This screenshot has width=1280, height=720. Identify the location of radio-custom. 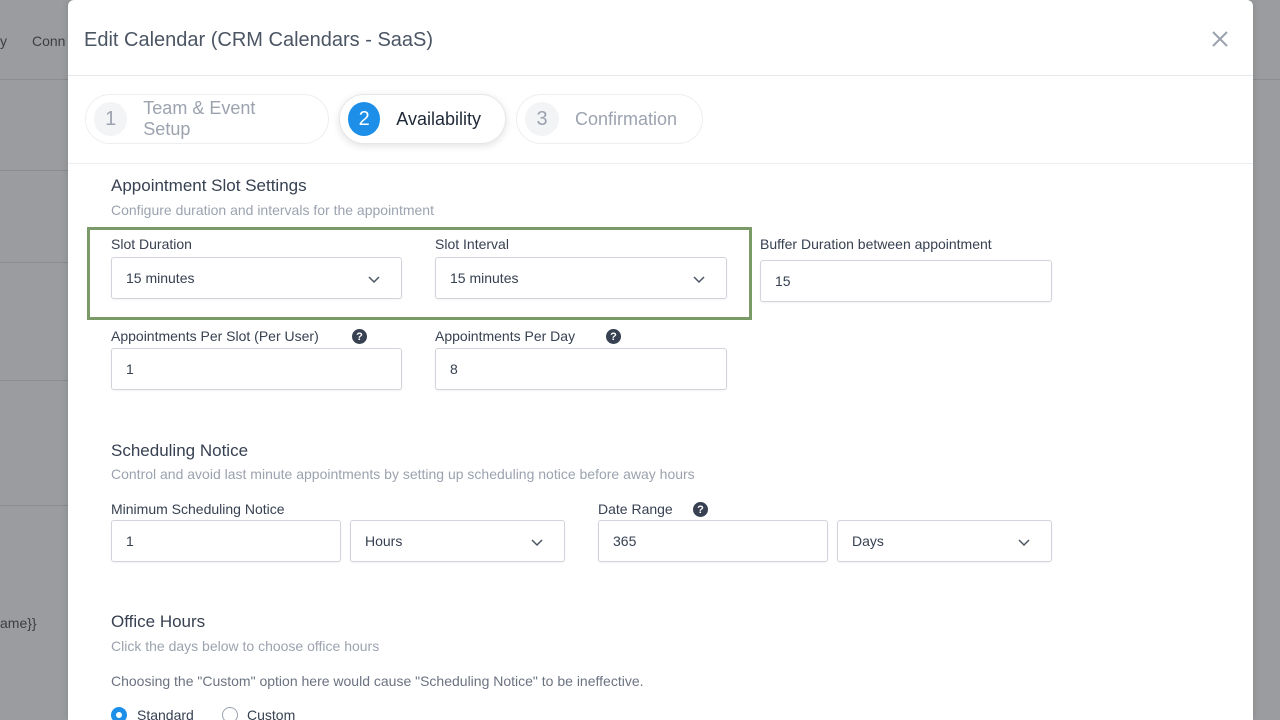
(230, 713).